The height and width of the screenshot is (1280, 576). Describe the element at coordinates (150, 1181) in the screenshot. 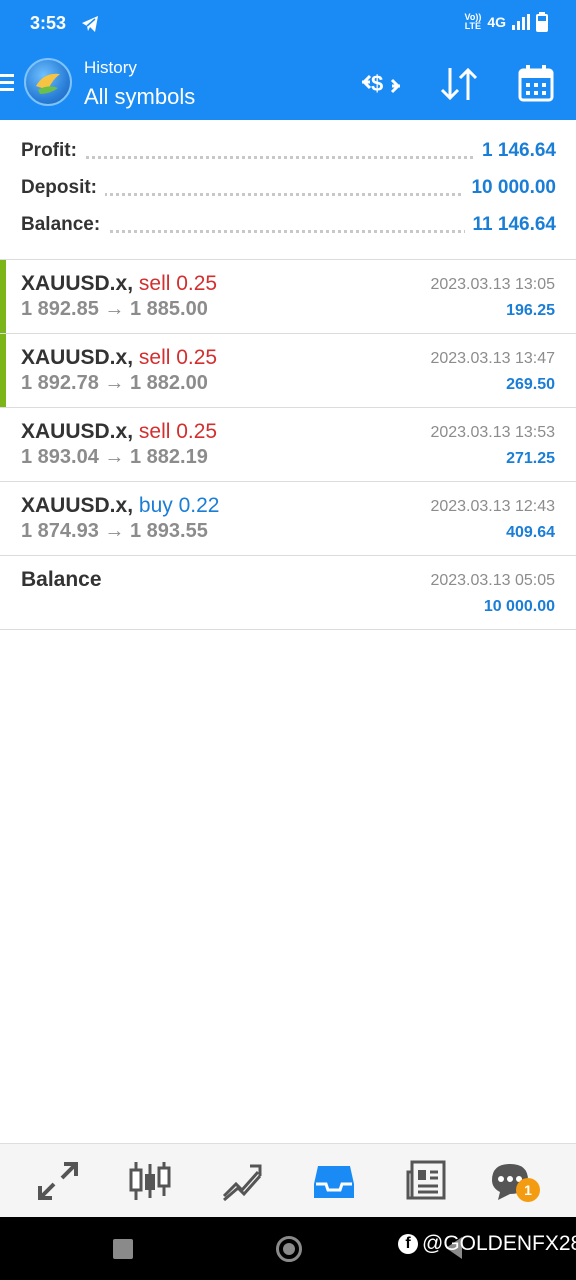

I see `chart-icon` at that location.